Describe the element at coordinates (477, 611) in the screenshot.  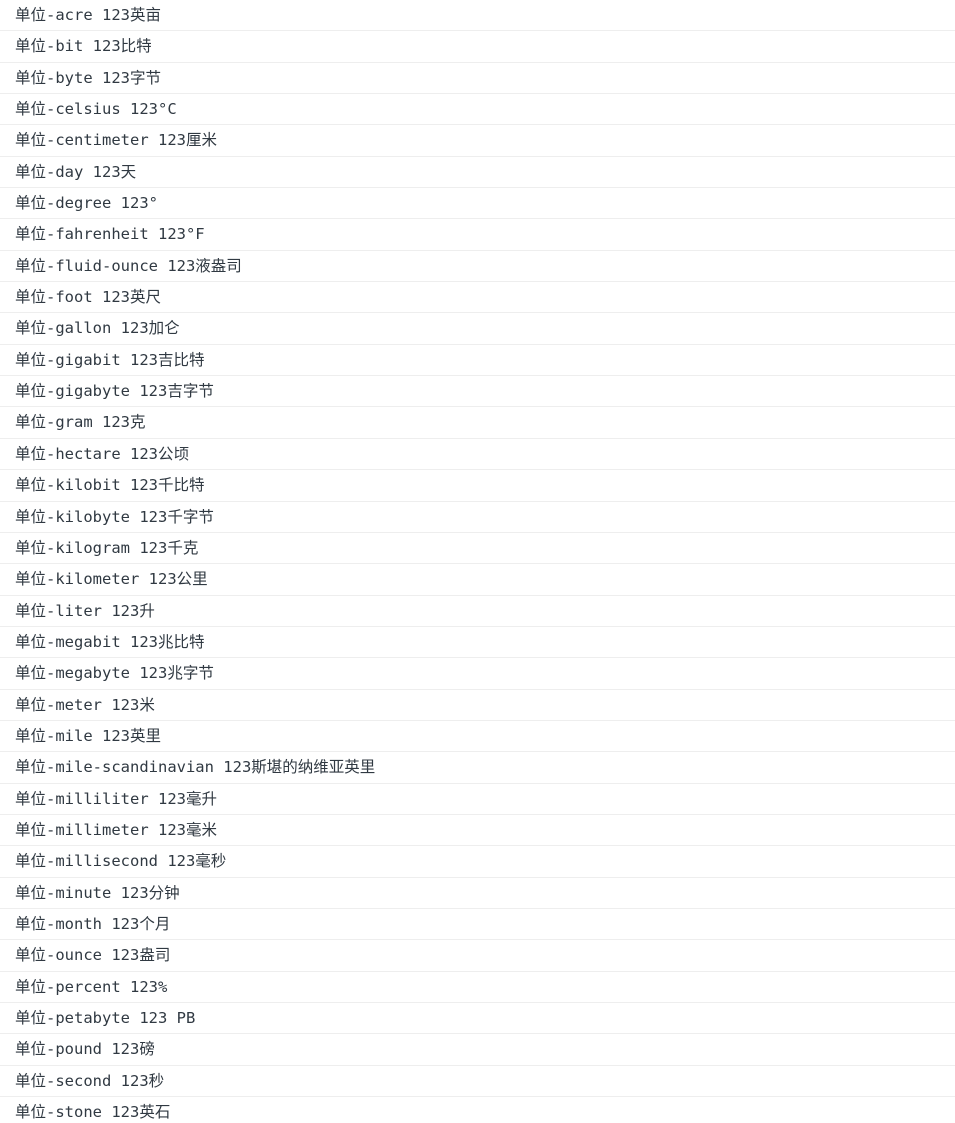
I see `console-log-line: 单位-liter 123升` at that location.